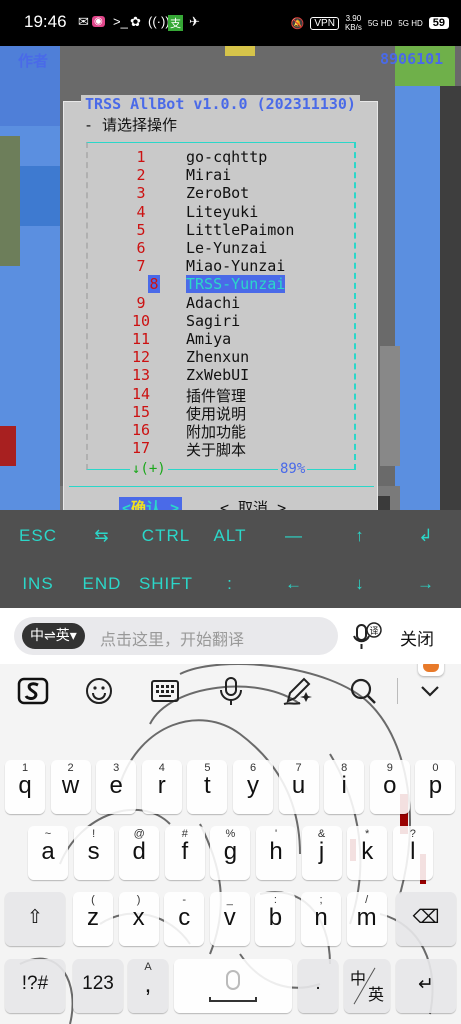 The height and width of the screenshot is (1024, 461). I want to click on menu-item: 1 go-cqhttp, so click(221, 157).